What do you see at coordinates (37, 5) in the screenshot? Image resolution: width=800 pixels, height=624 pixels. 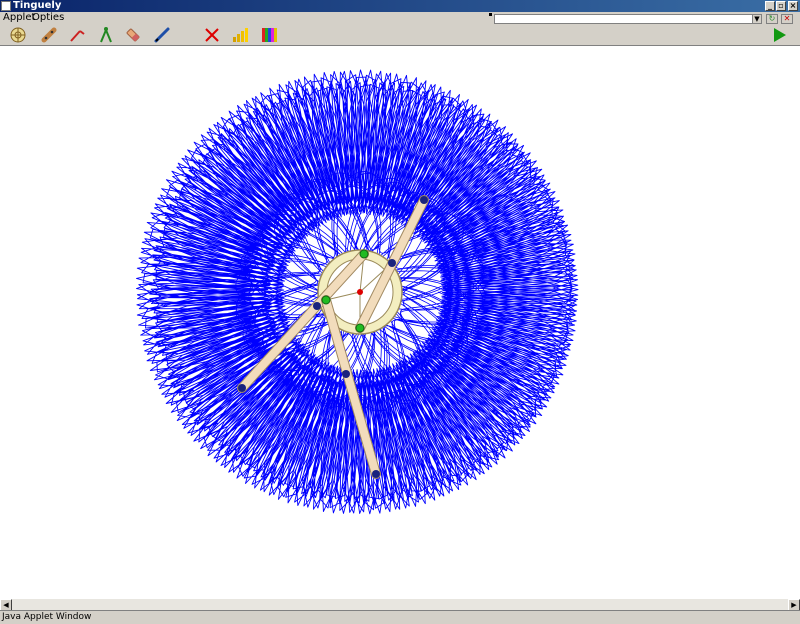 I see `window-title: Tinguely` at bounding box center [37, 5].